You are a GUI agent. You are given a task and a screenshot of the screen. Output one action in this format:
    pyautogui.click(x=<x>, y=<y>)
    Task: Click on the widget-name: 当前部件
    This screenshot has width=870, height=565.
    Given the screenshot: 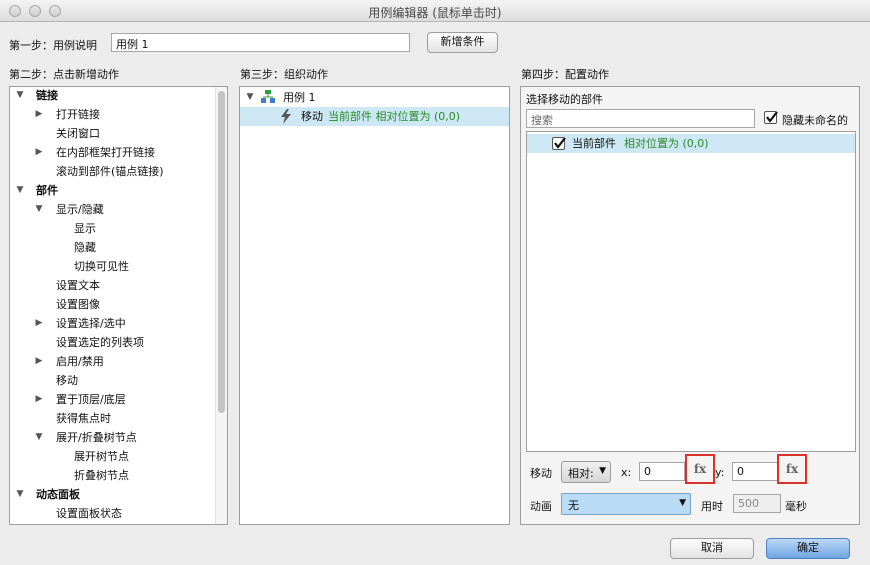 What is the action you would take?
    pyautogui.click(x=594, y=143)
    